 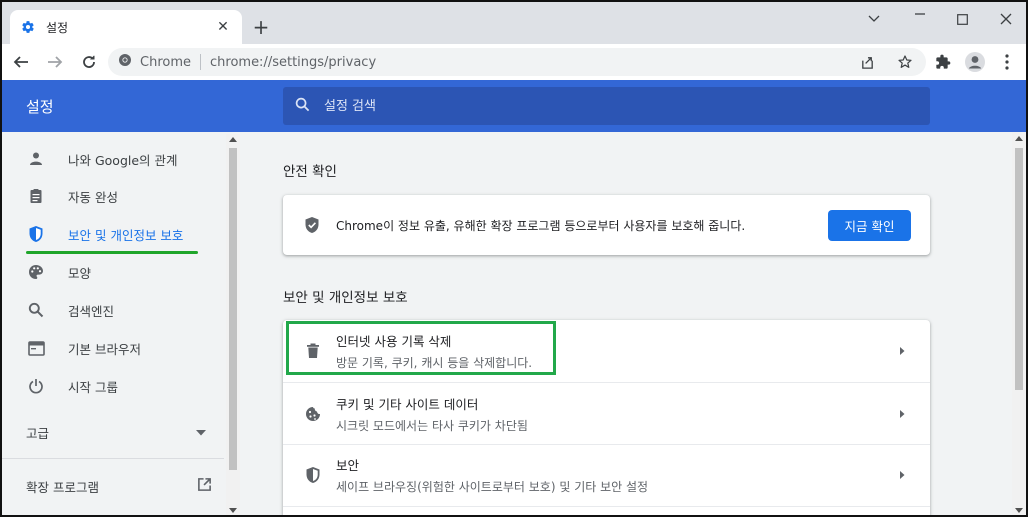 I want to click on menu-kebab-icon, so click(x=1007, y=62).